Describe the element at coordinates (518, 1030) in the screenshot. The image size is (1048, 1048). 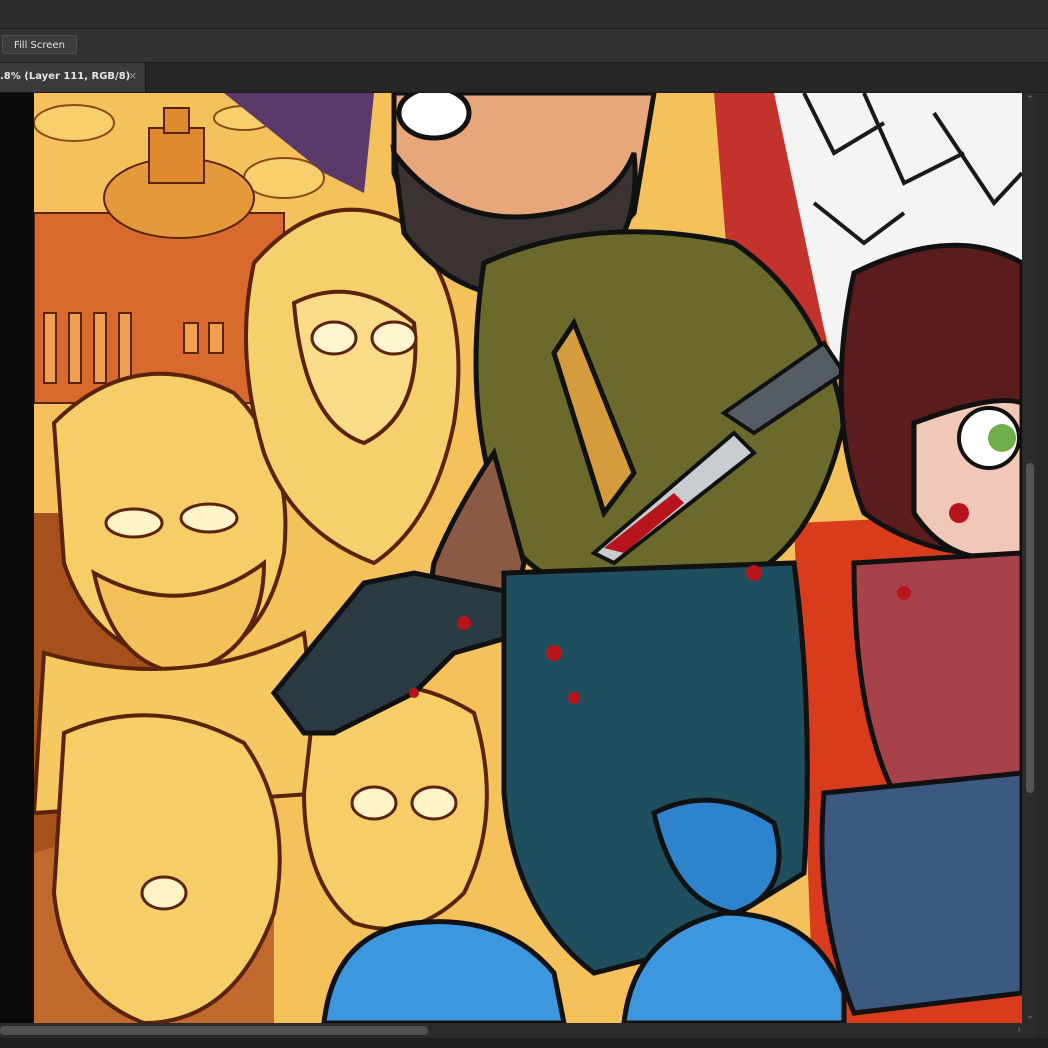
I see `horizontal-scrollbar: ›` at that location.